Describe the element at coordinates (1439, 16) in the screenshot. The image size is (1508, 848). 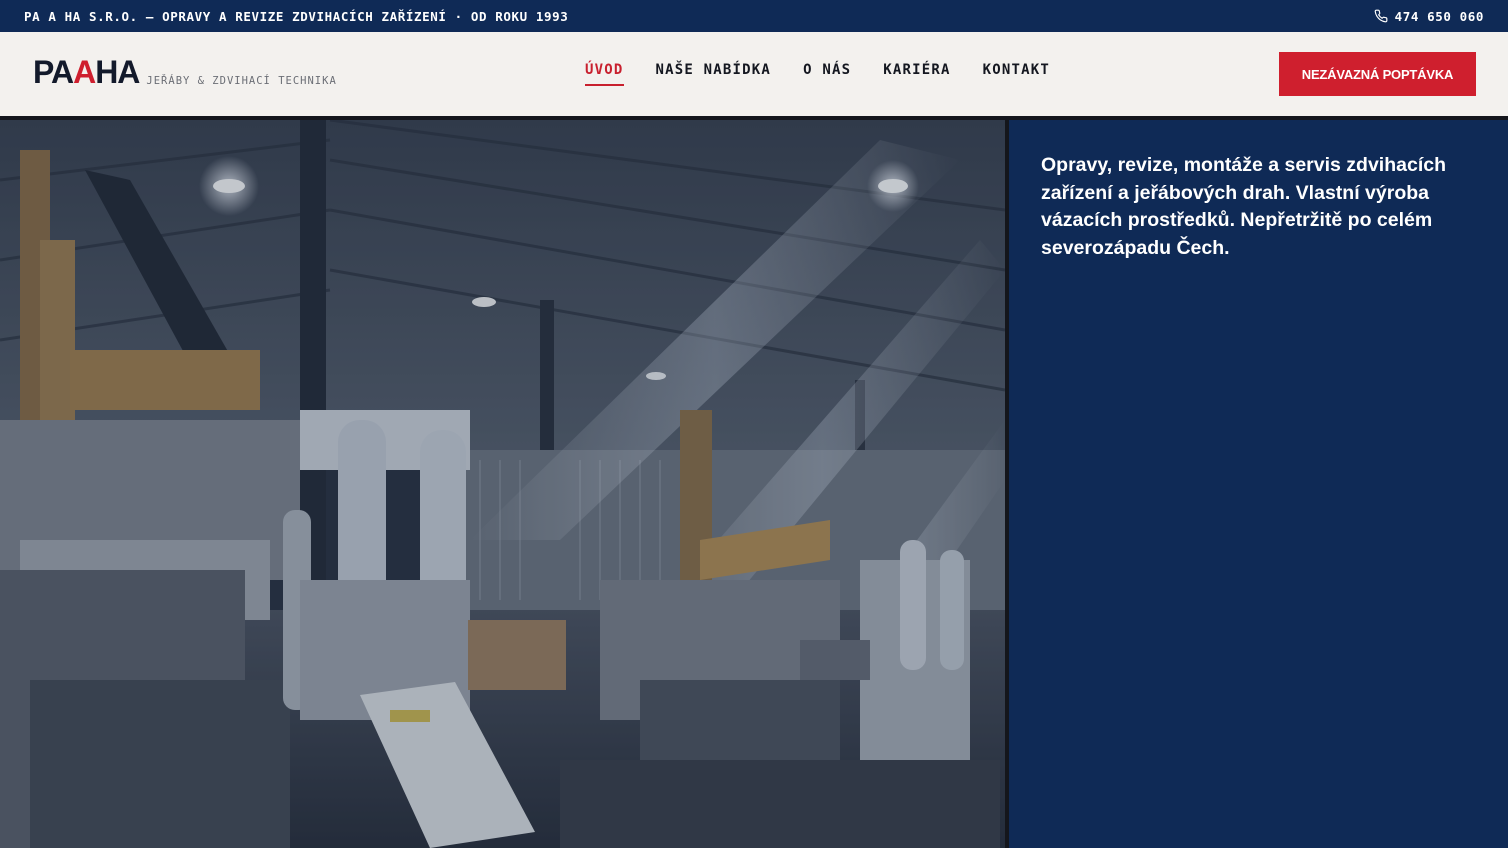
I see `phone-number: 474 650 060` at that location.